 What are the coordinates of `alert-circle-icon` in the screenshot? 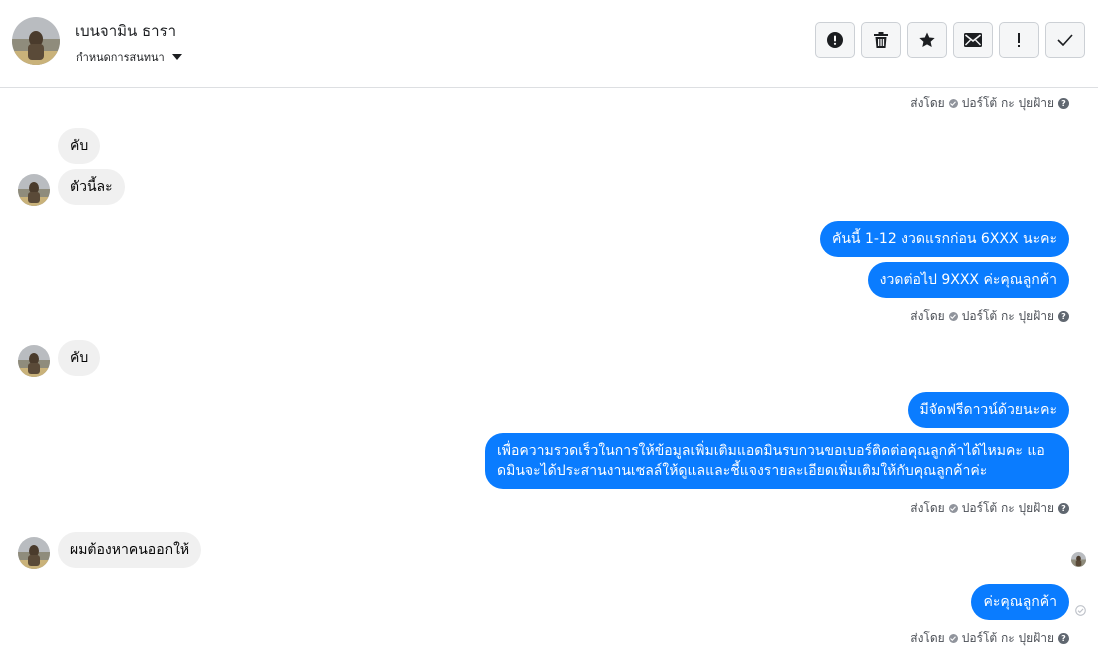 It's located at (835, 40).